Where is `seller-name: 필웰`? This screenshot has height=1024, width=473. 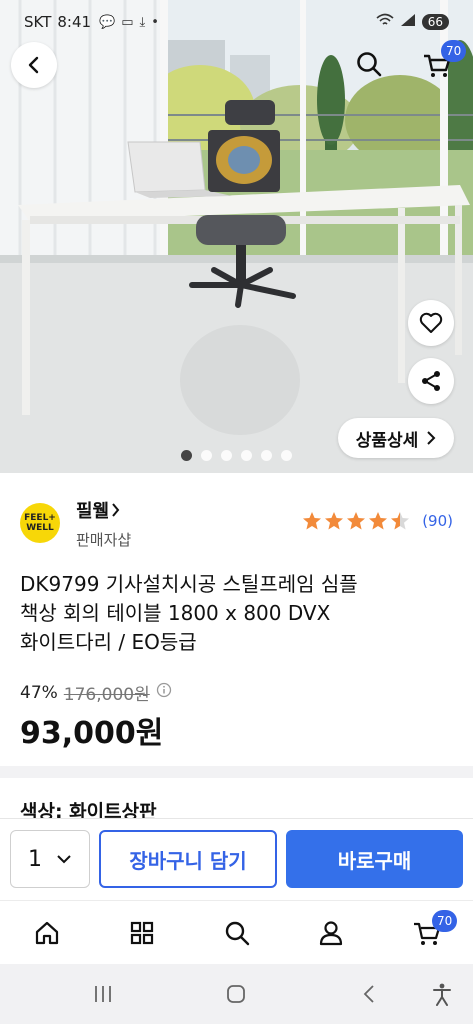 seller-name: 필웰 is located at coordinates (93, 511).